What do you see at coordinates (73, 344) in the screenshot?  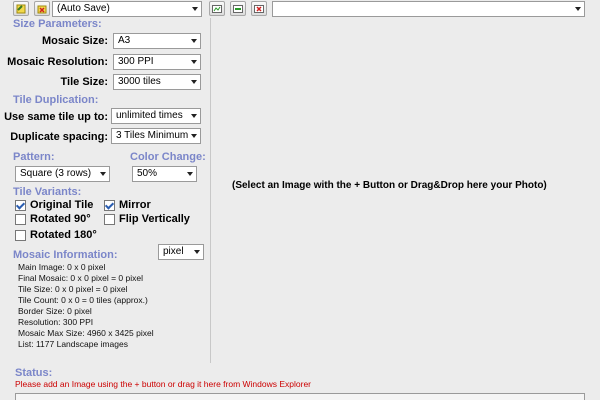 I see `info-line-list: List: 1177 Landscape images` at bounding box center [73, 344].